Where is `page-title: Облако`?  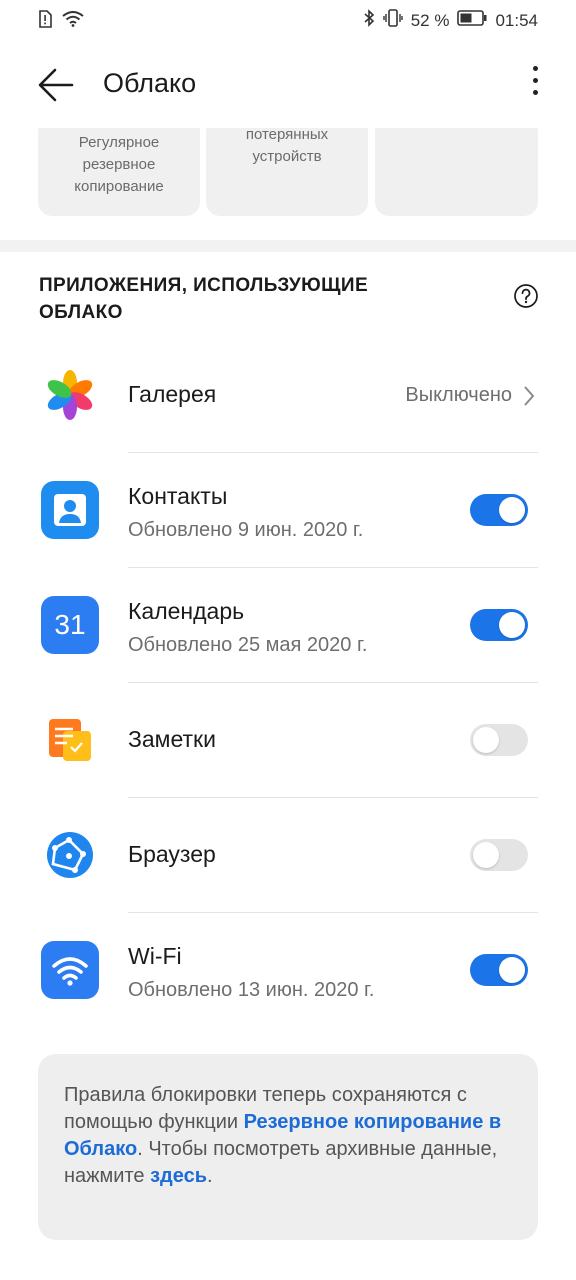
page-title: Облако is located at coordinates (150, 83).